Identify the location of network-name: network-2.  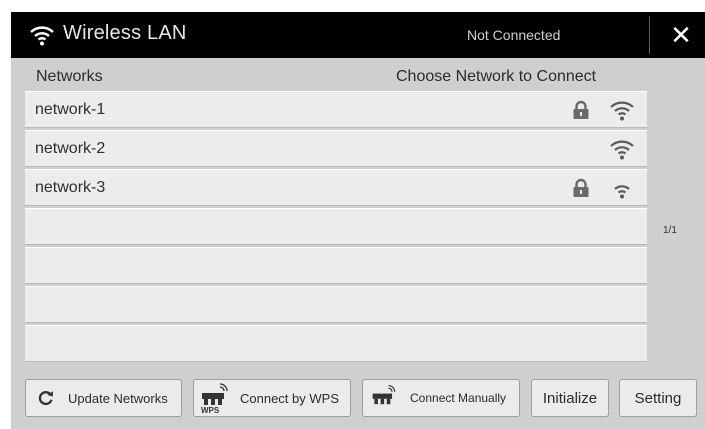
(70, 148).